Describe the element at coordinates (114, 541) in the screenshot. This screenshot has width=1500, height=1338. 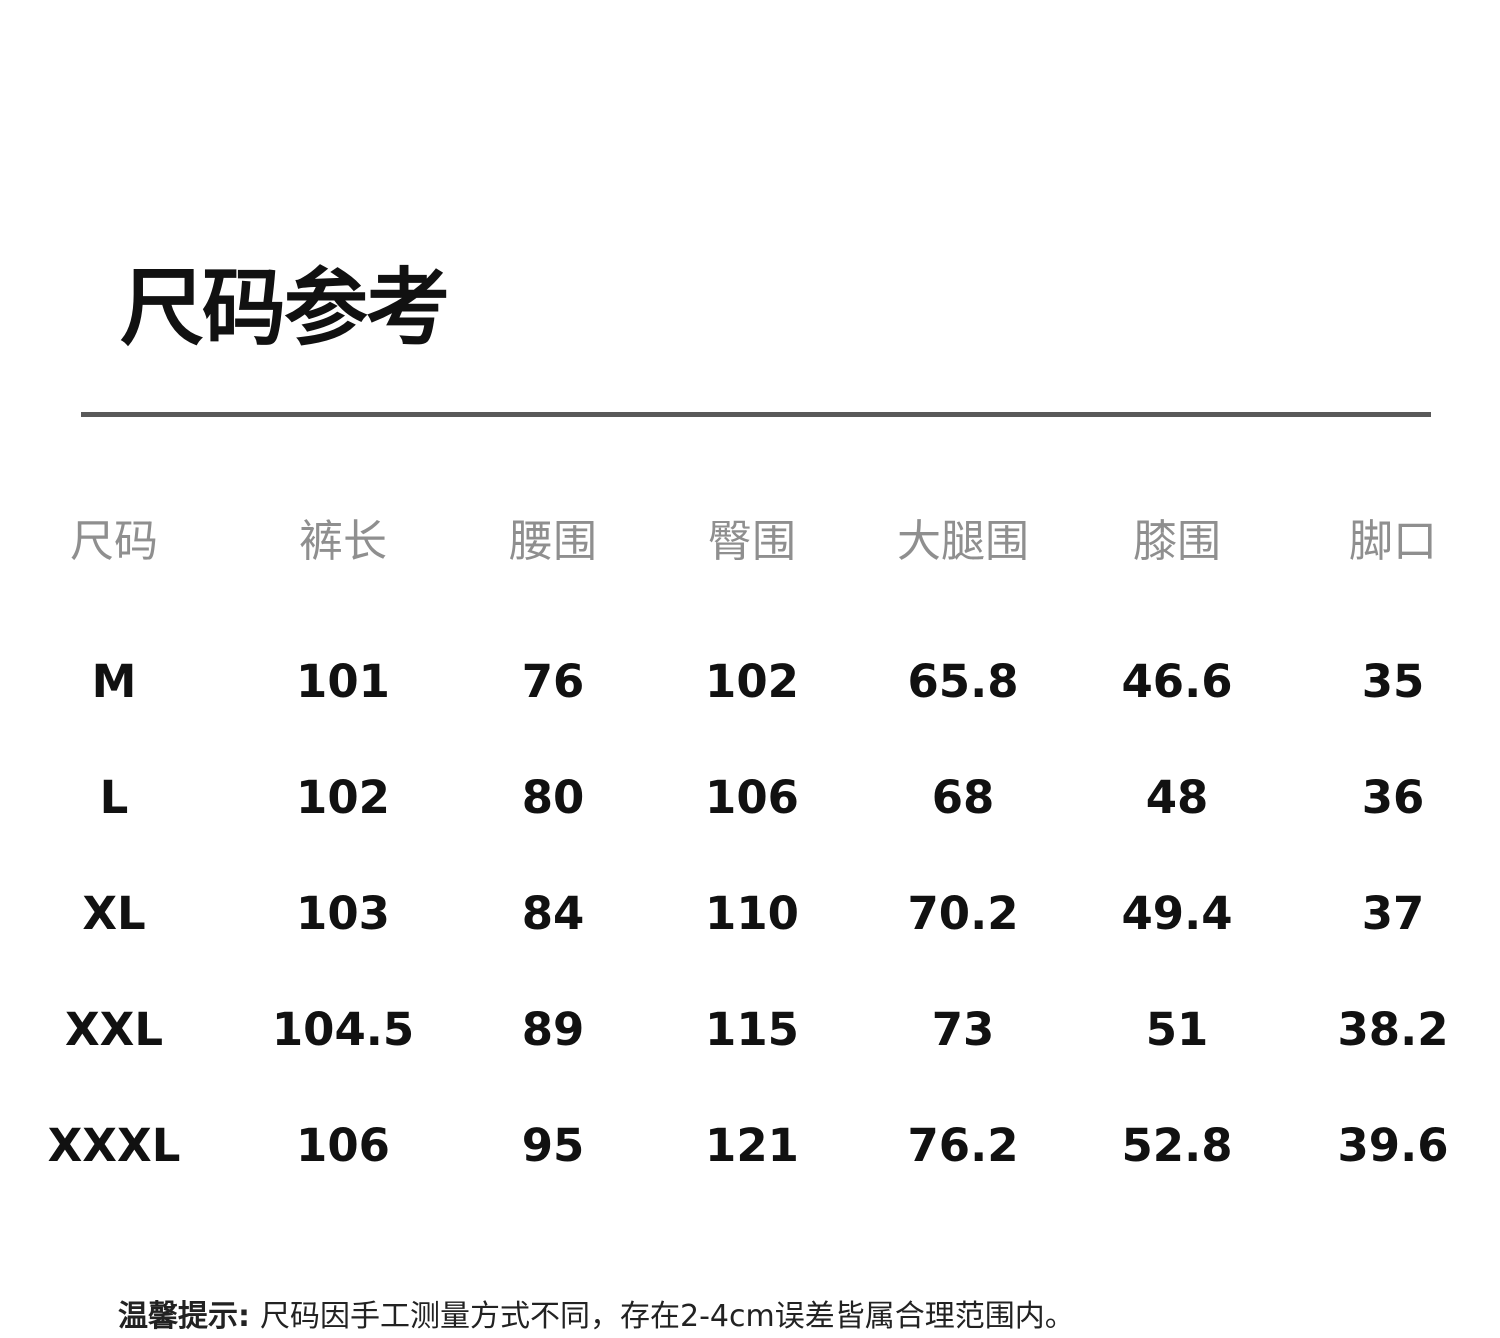
I see `column-header-size: 尺码` at that location.